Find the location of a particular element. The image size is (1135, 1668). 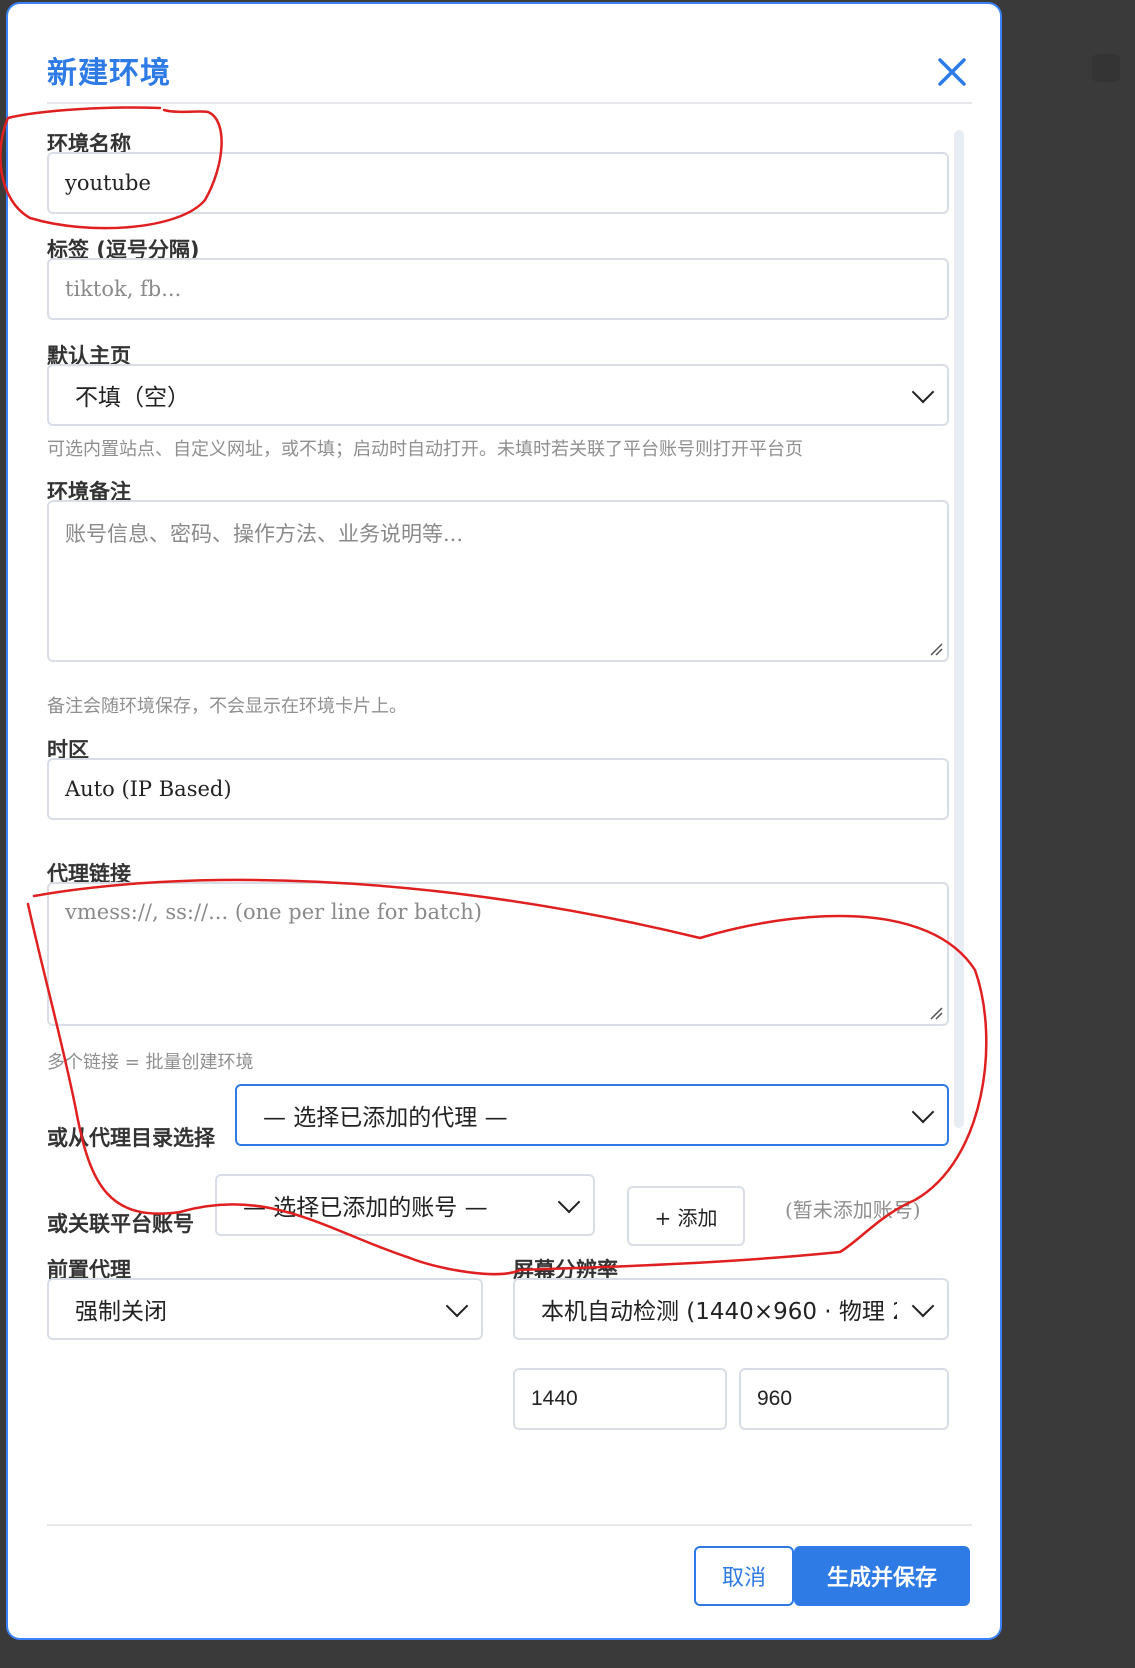

proxy-catalog-select: — 选择已添加的代理 — is located at coordinates (592, 1115).